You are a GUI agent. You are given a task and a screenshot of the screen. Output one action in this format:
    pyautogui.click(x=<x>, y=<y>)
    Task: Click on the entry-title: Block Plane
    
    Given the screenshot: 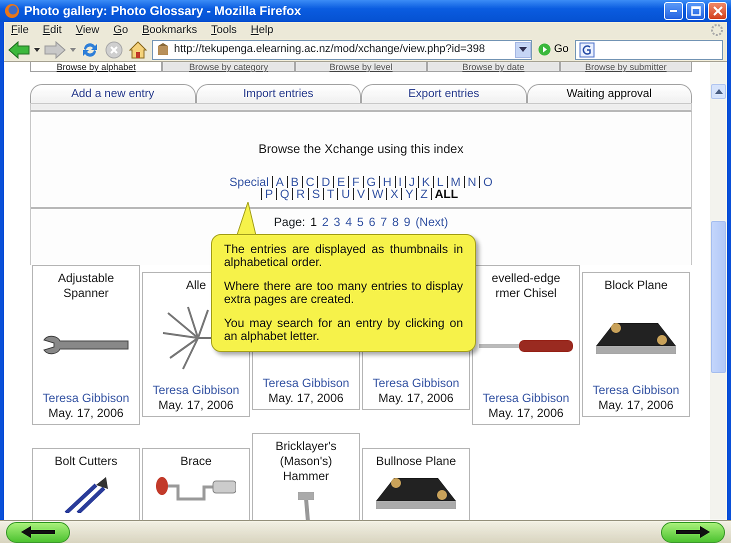 What is the action you would take?
    pyautogui.click(x=636, y=286)
    